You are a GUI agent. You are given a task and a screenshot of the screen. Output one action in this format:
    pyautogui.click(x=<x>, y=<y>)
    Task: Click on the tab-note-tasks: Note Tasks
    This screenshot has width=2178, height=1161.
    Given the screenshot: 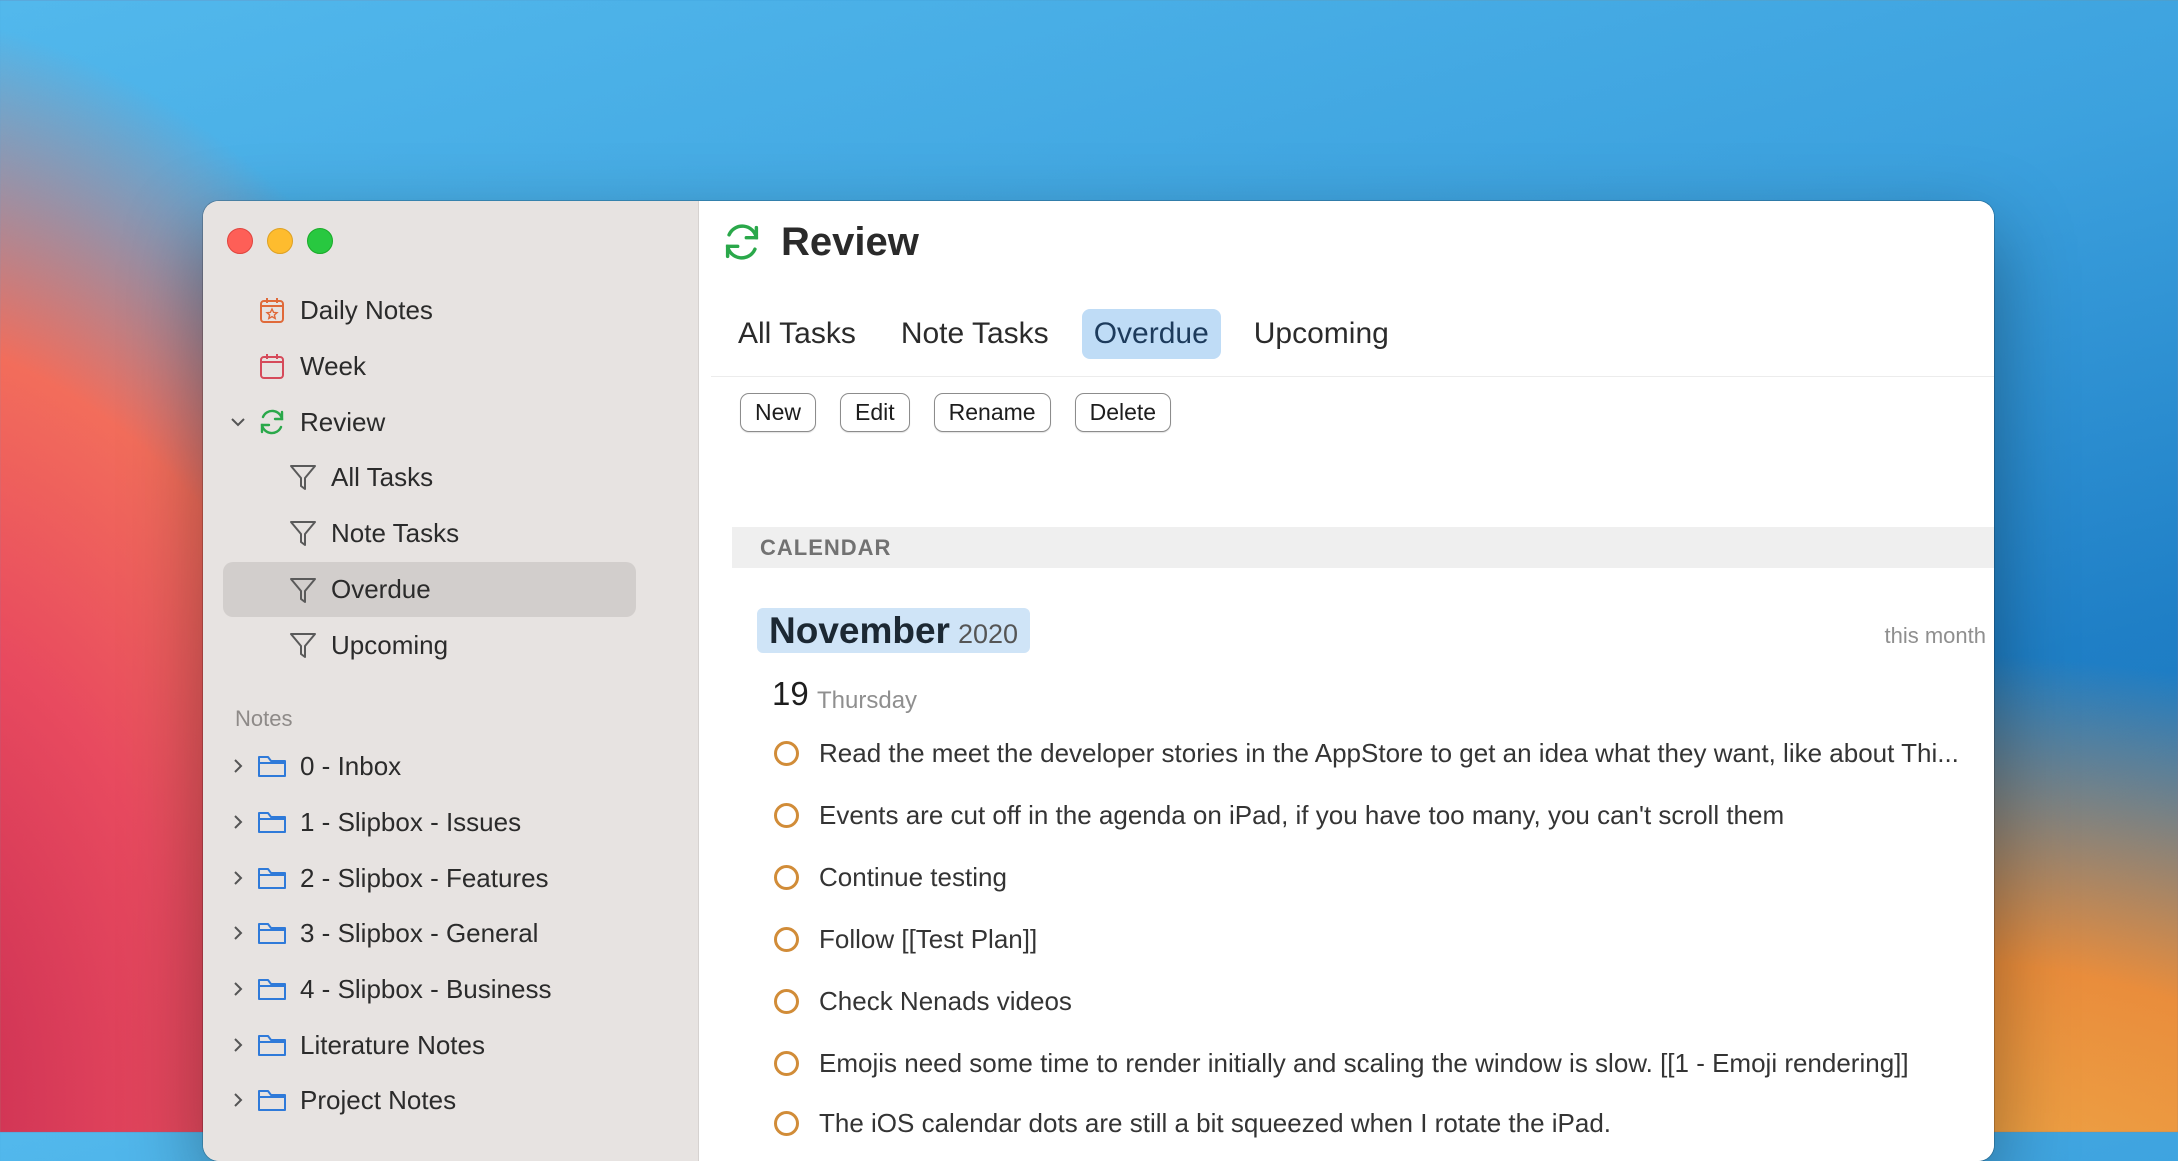 What is the action you would take?
    pyautogui.click(x=975, y=334)
    